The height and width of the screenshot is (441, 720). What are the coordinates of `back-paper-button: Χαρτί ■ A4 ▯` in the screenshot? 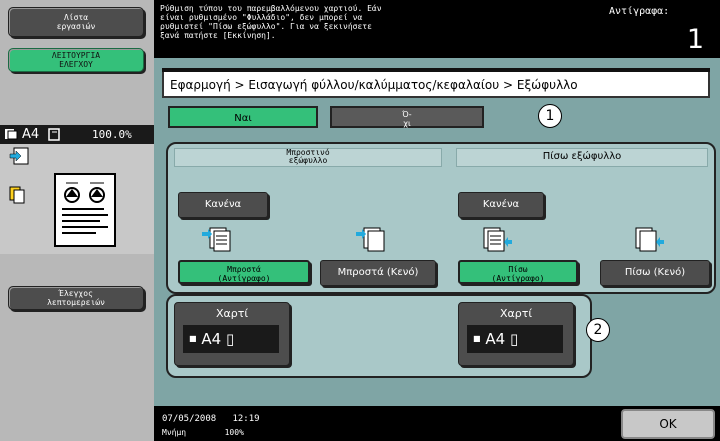 It's located at (516, 334).